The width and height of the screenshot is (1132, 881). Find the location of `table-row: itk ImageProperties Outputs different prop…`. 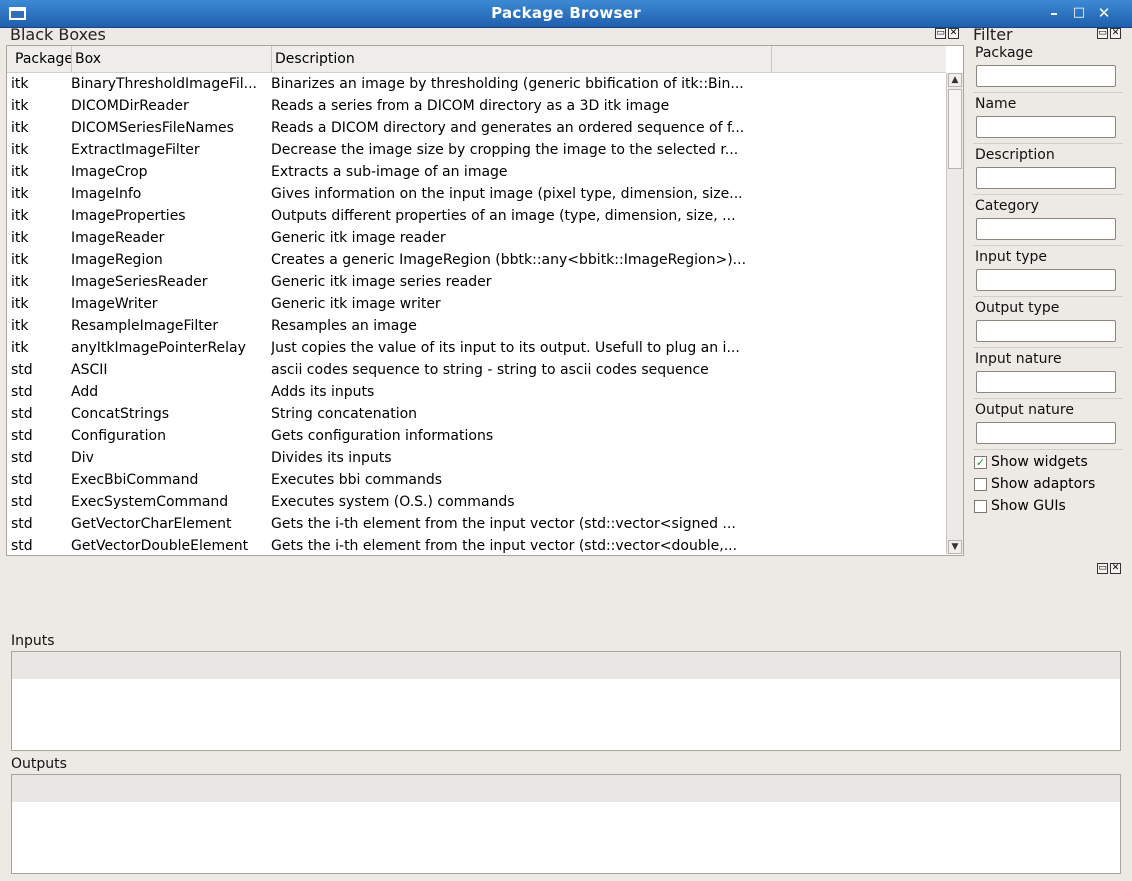

table-row: itk ImageProperties Outputs different prop… is located at coordinates (476, 216).